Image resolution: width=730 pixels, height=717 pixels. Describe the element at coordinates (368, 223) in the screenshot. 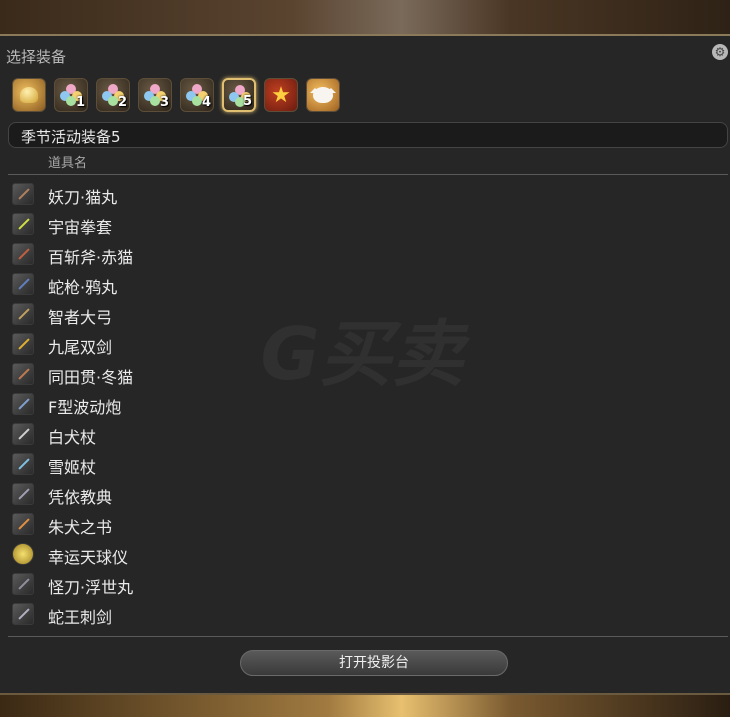

I see `list-item: 宇宙拳套` at that location.